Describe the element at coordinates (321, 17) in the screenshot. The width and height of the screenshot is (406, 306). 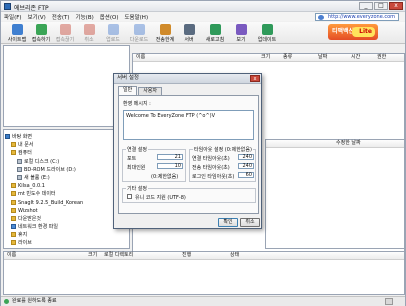
I see `globe-icon` at that location.